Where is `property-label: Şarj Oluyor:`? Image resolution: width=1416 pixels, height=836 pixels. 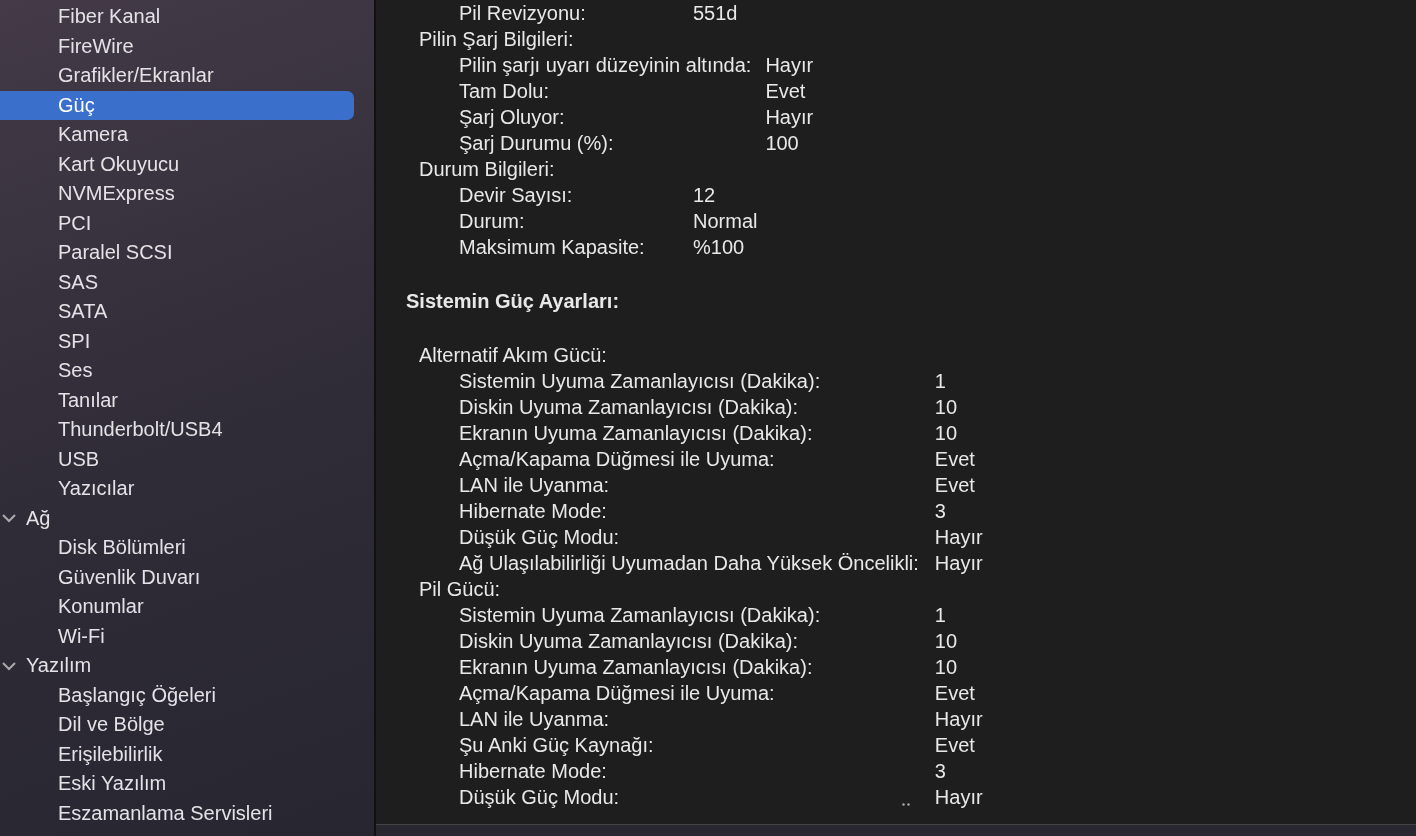 property-label: Şarj Oluyor: is located at coordinates (512, 117).